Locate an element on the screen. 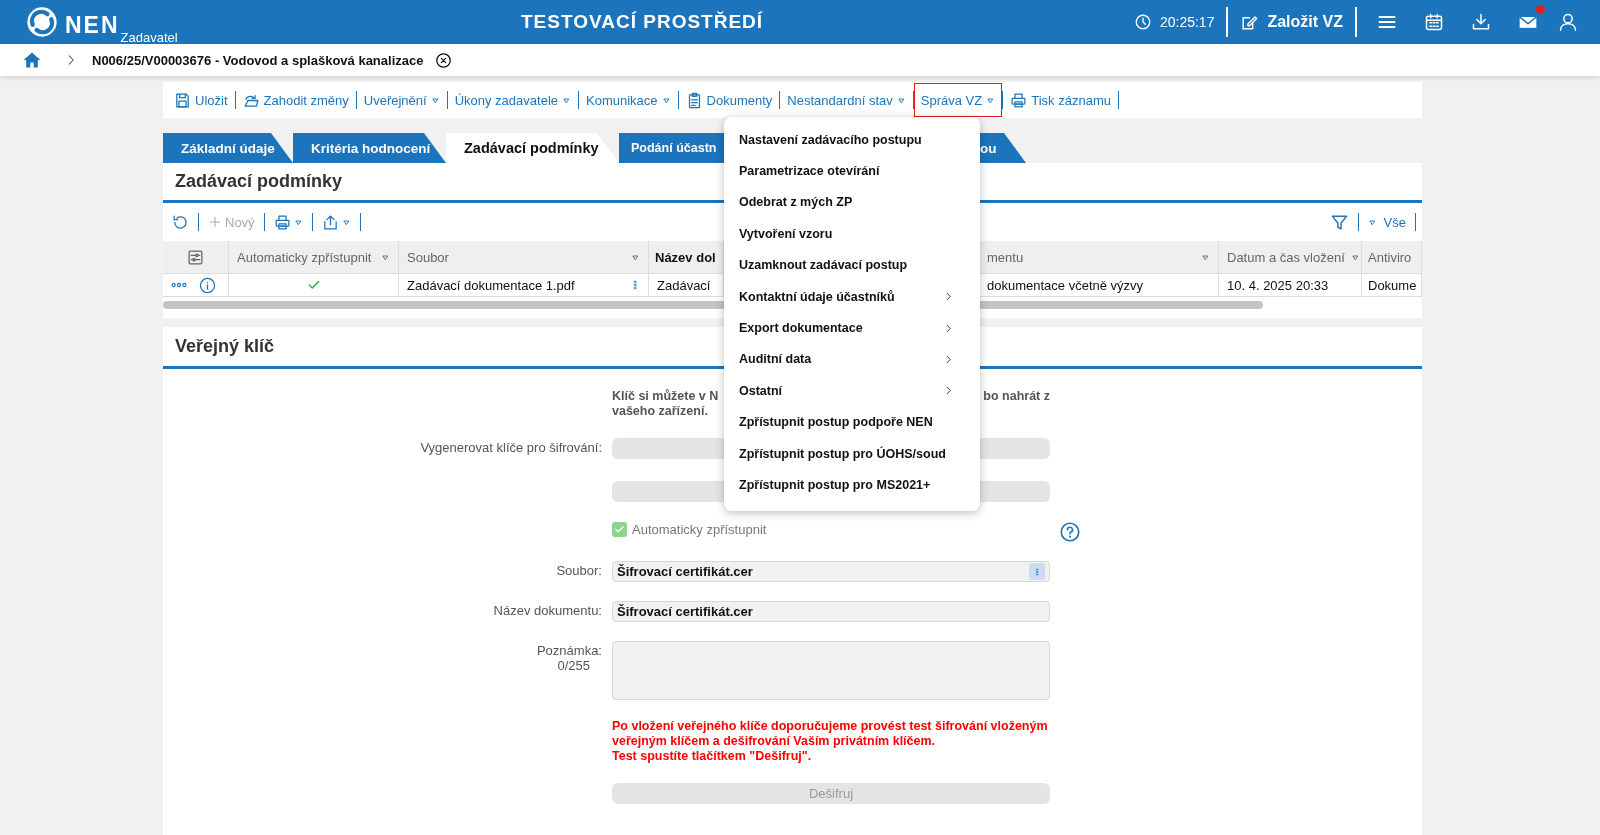 The image size is (1600, 835). table-cell-text: Zadávací dokumentace 1.pdf is located at coordinates (491, 285).